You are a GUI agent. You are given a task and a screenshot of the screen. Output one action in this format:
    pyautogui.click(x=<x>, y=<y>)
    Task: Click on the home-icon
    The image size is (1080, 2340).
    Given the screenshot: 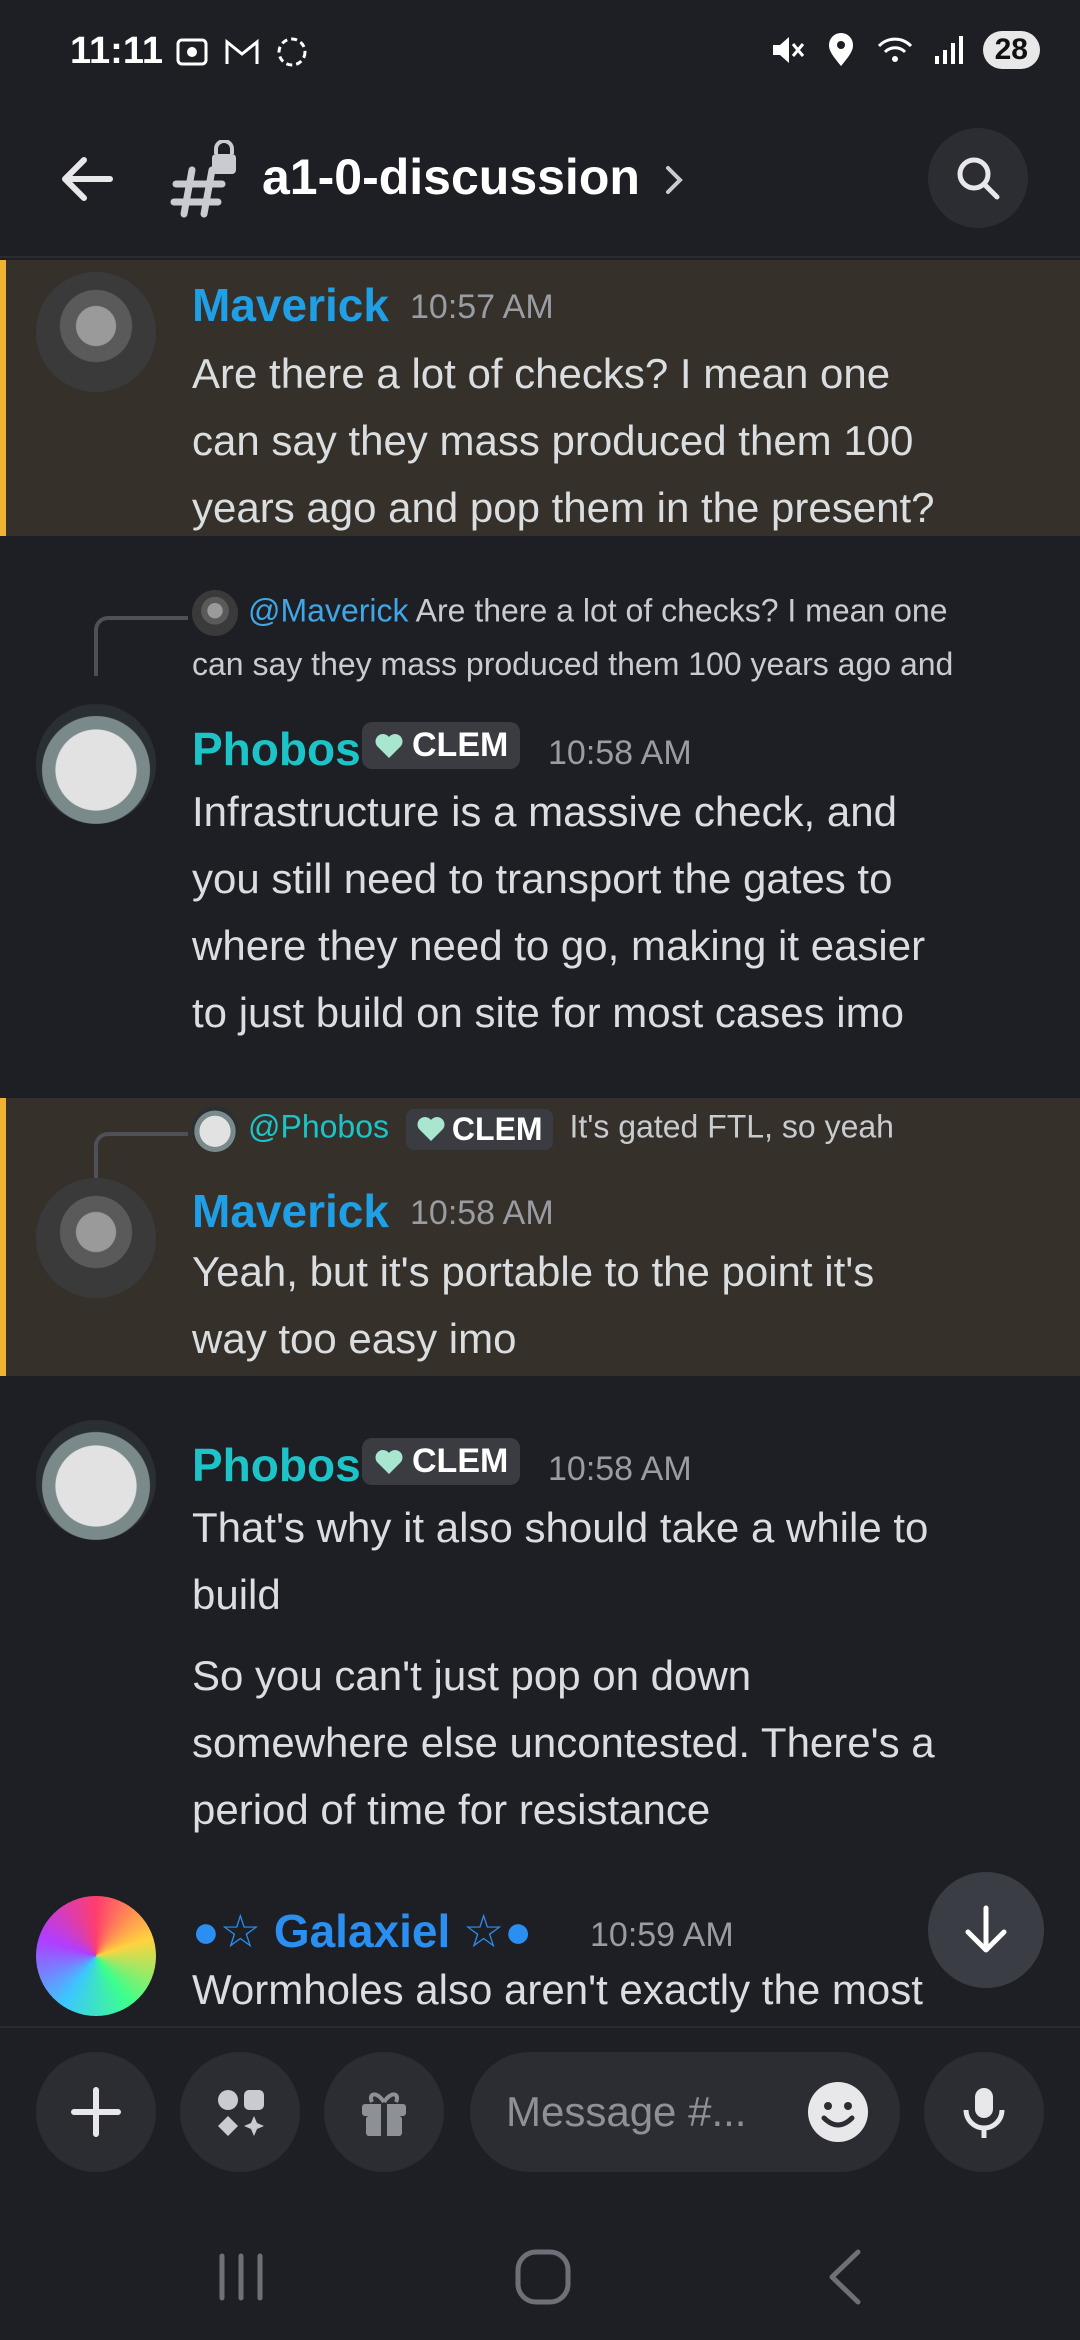 What is the action you would take?
    pyautogui.click(x=543, y=2277)
    